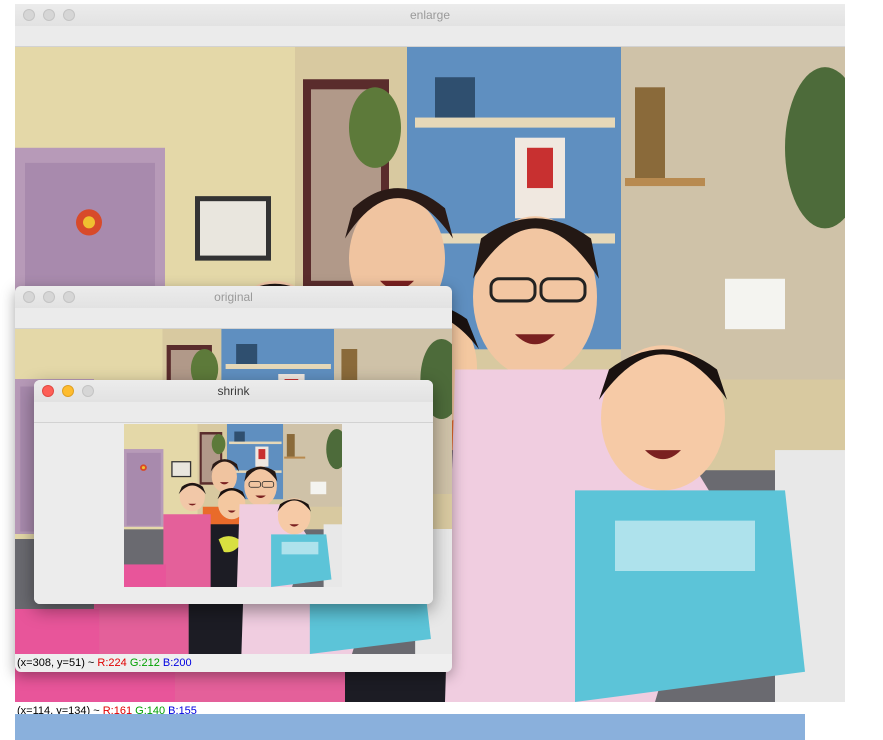 The width and height of the screenshot is (883, 740). I want to click on original-traffic-lights, so click(49, 297).